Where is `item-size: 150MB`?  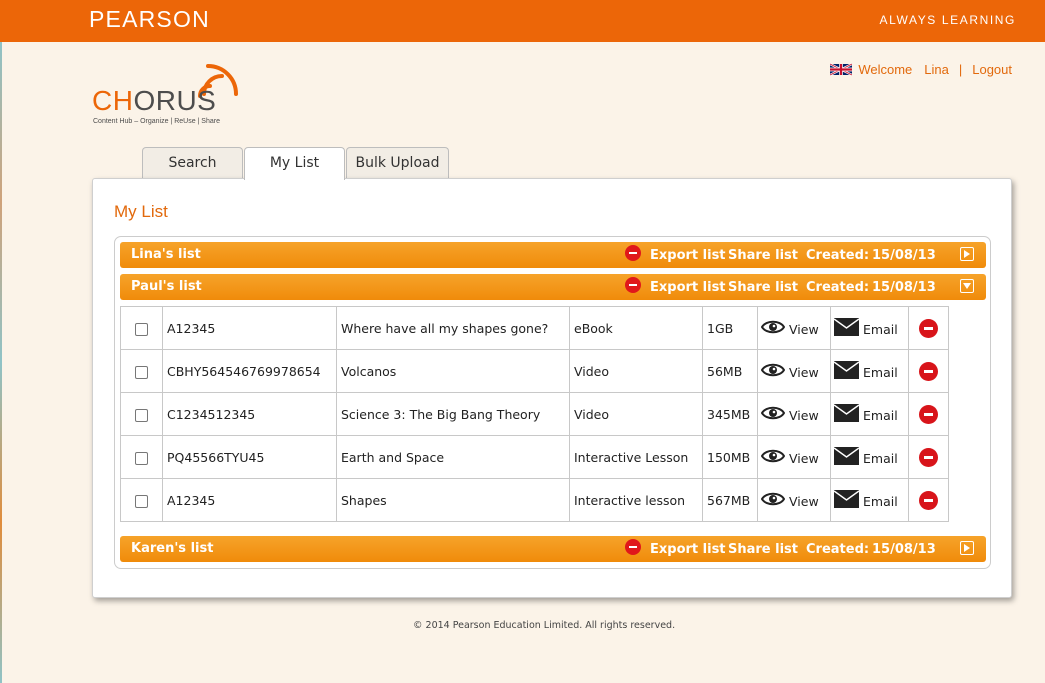 item-size: 150MB is located at coordinates (730, 457).